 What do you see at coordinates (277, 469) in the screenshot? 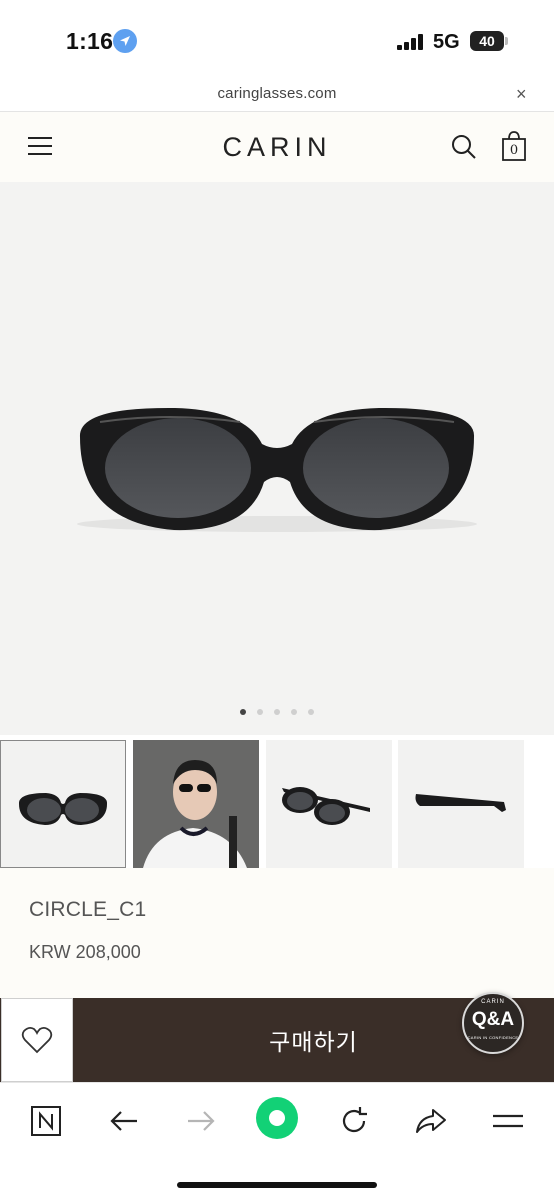
I see `sunglasses-front-image` at bounding box center [277, 469].